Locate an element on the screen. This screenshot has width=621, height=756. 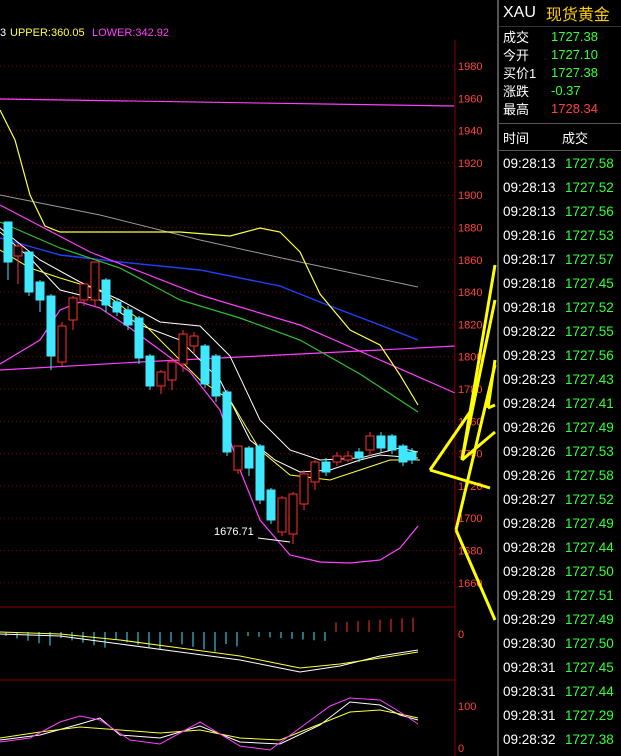
tick-row: 09:28:18 1727.52 is located at coordinates (560, 307).